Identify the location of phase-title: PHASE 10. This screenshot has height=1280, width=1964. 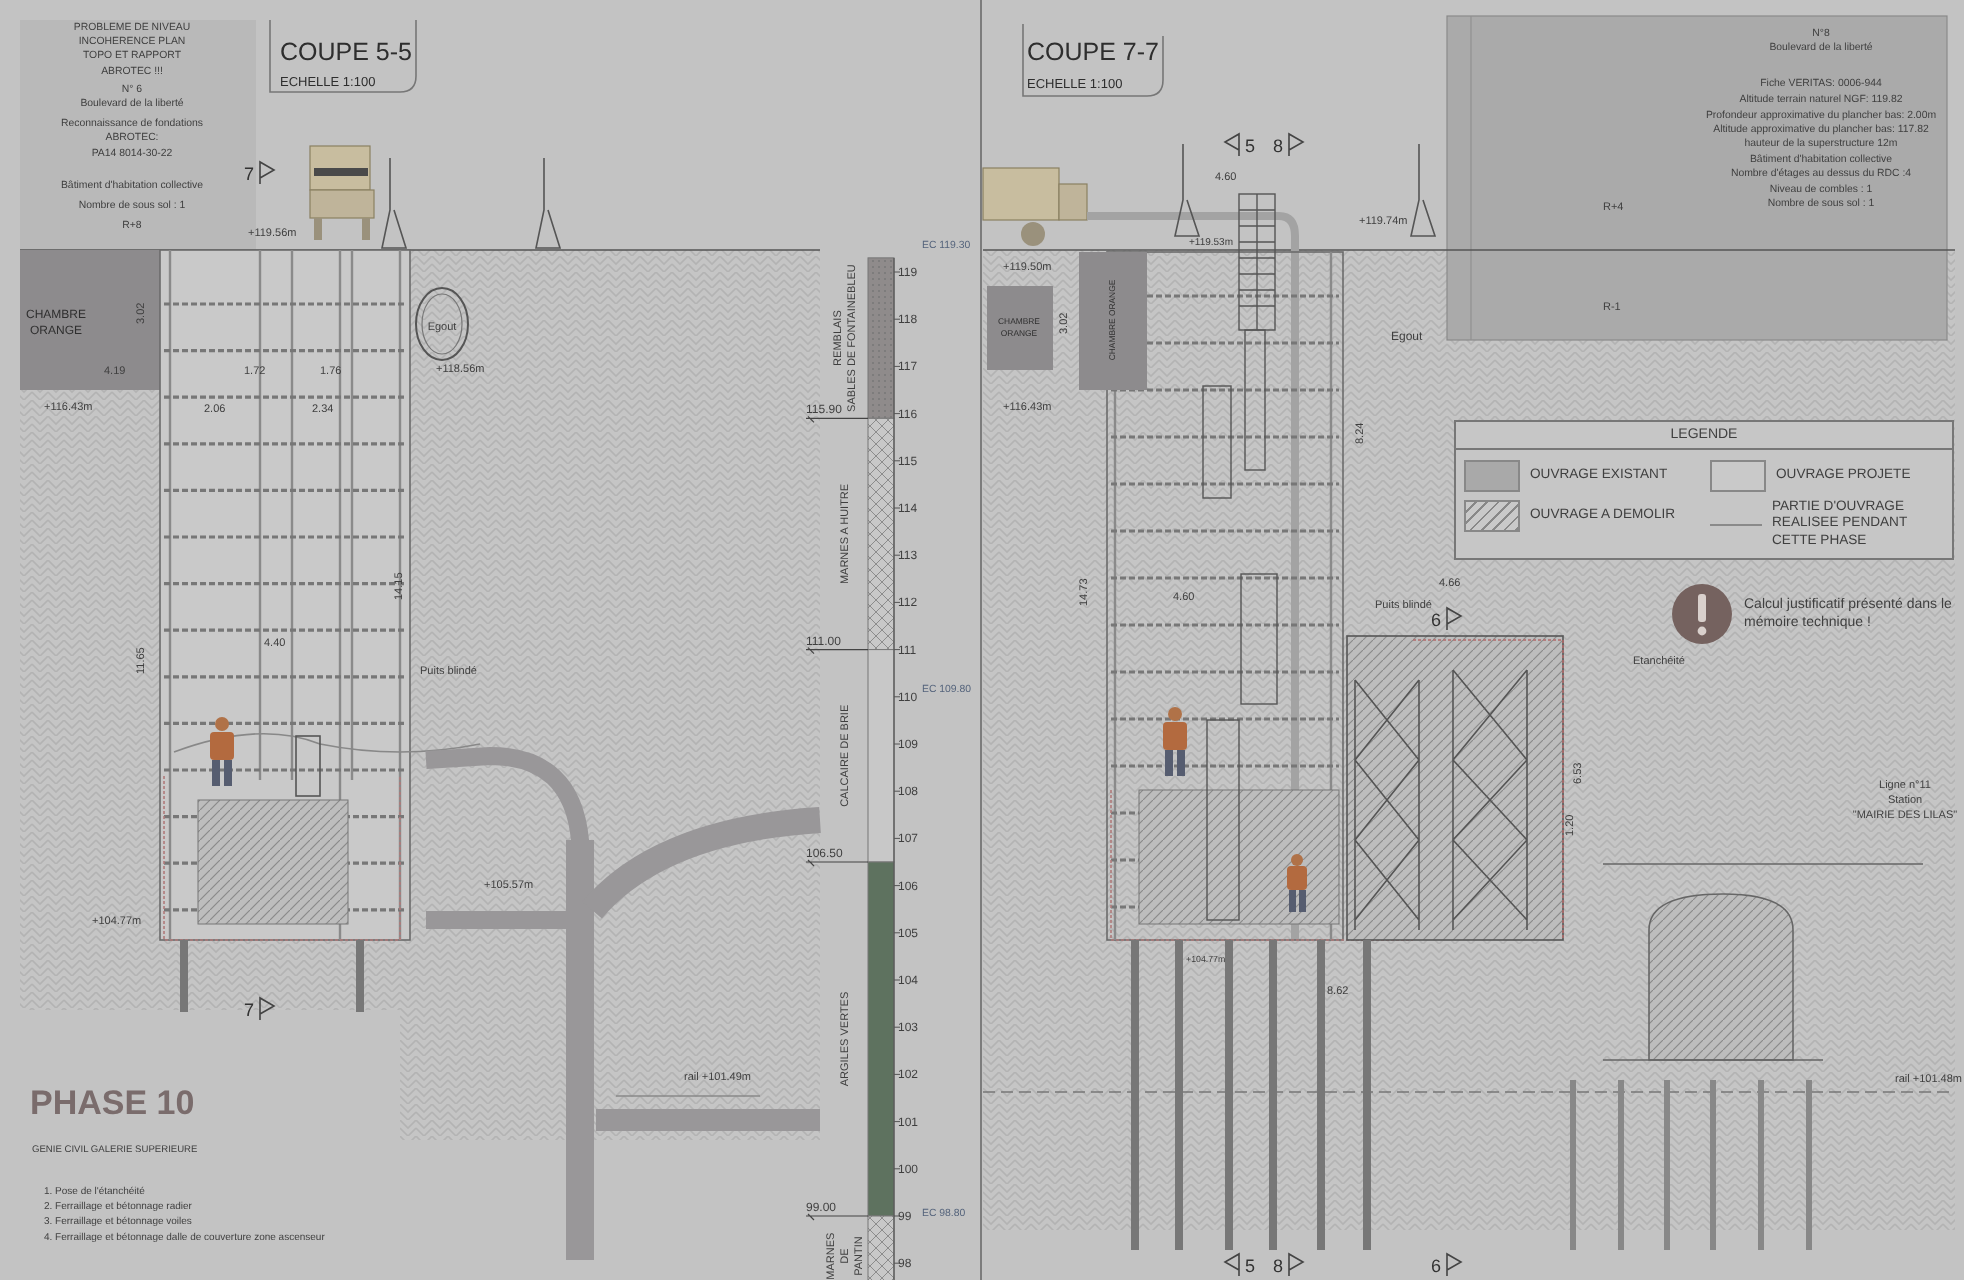
(112, 1103).